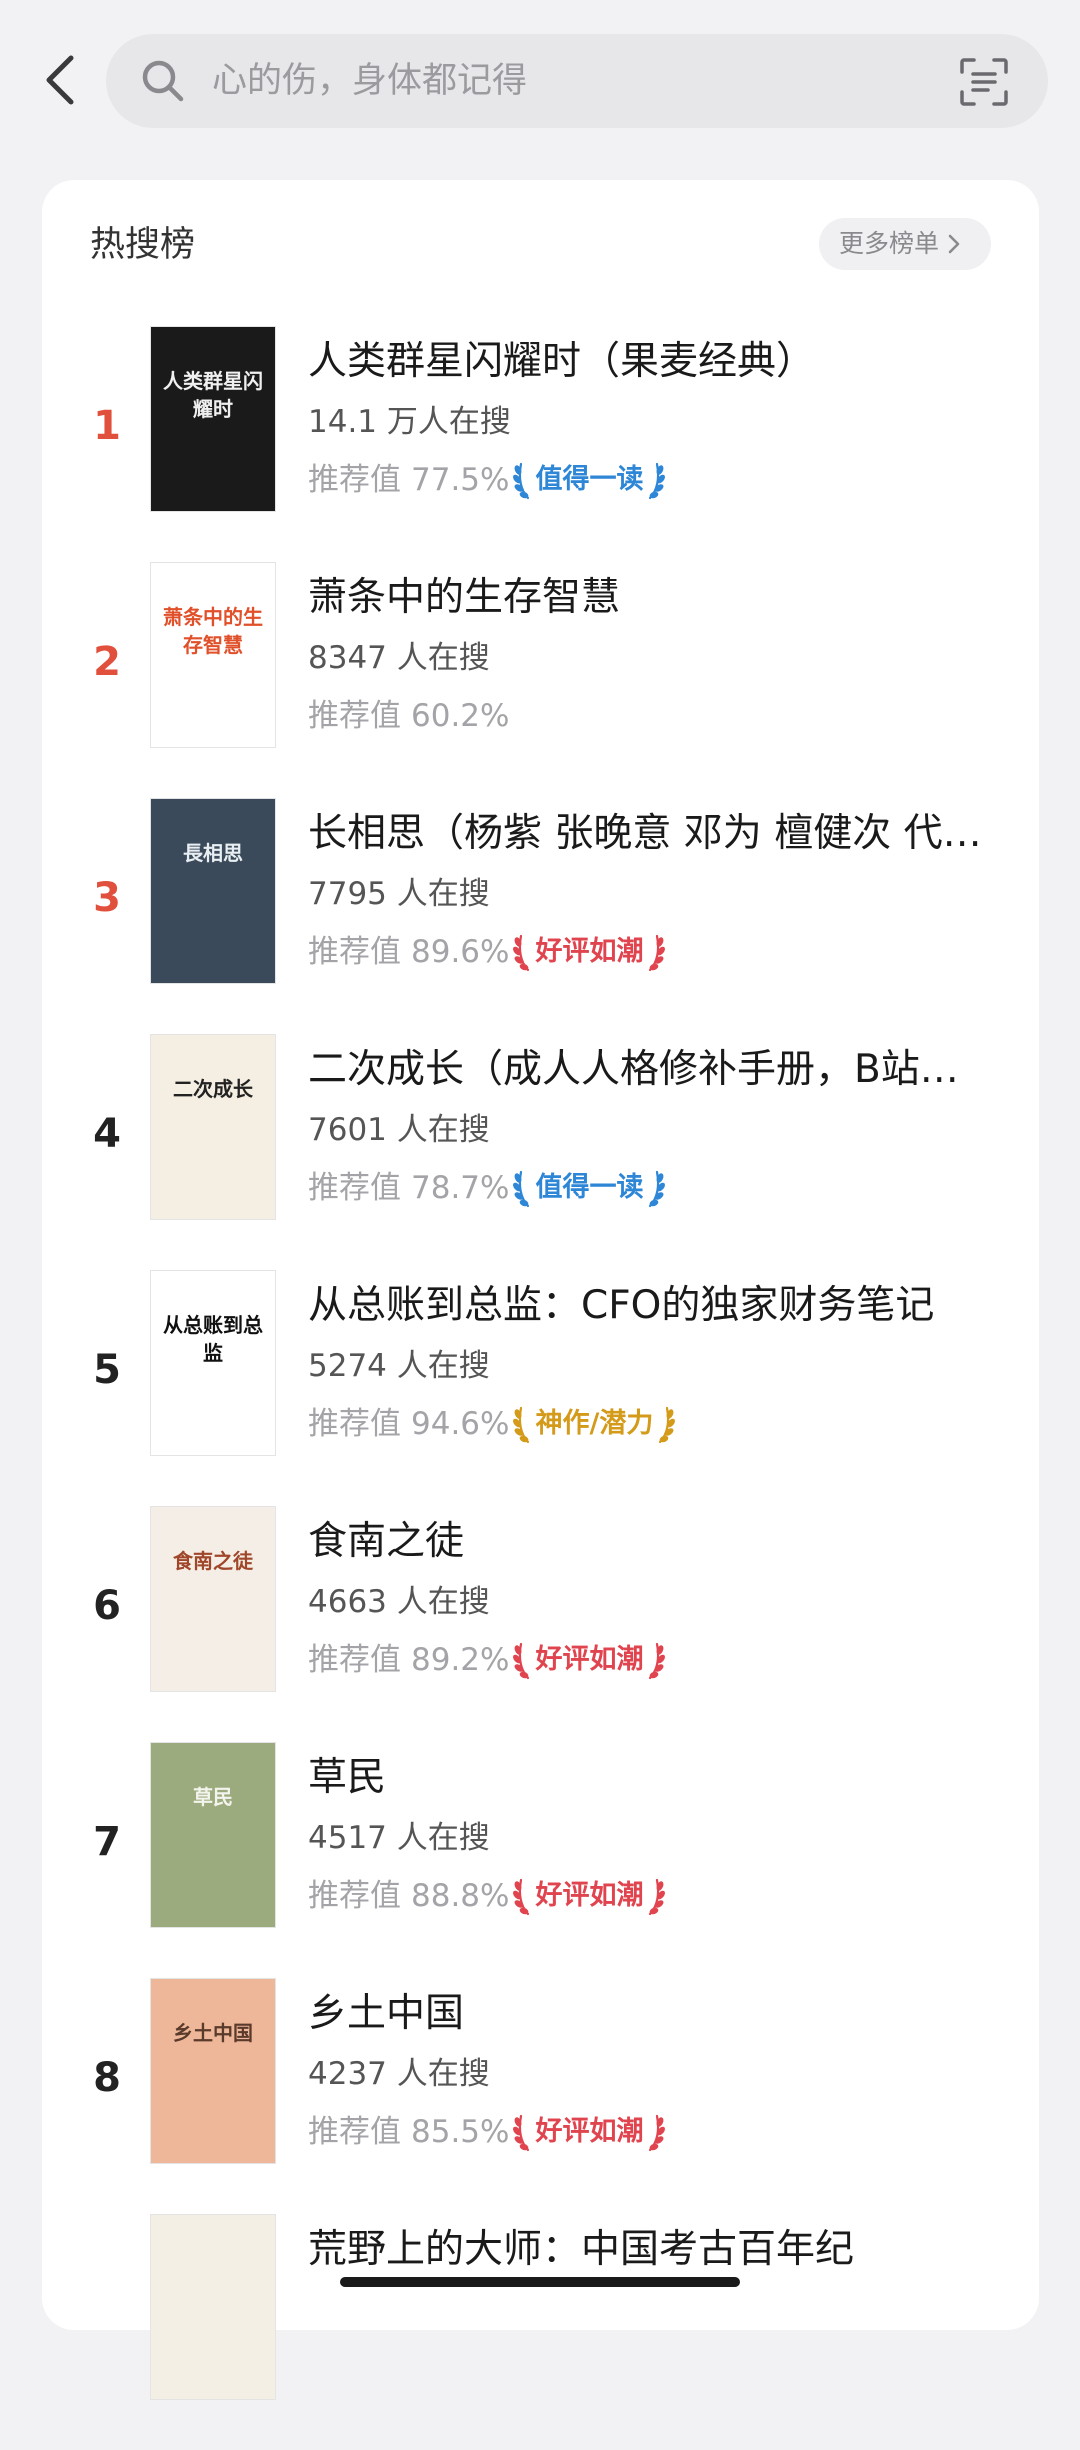  Describe the element at coordinates (213, 853) in the screenshot. I see `cover-title: 長相思` at that location.